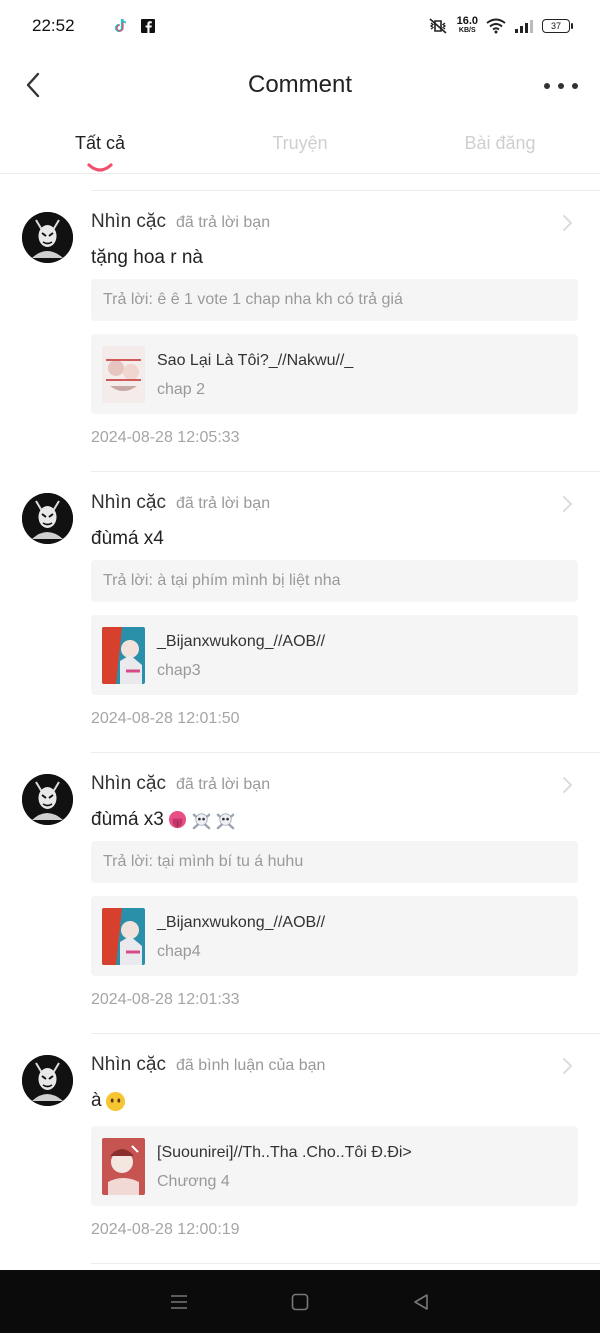 This screenshot has width=600, height=1333. I want to click on more-dots-icon, so click(547, 86).